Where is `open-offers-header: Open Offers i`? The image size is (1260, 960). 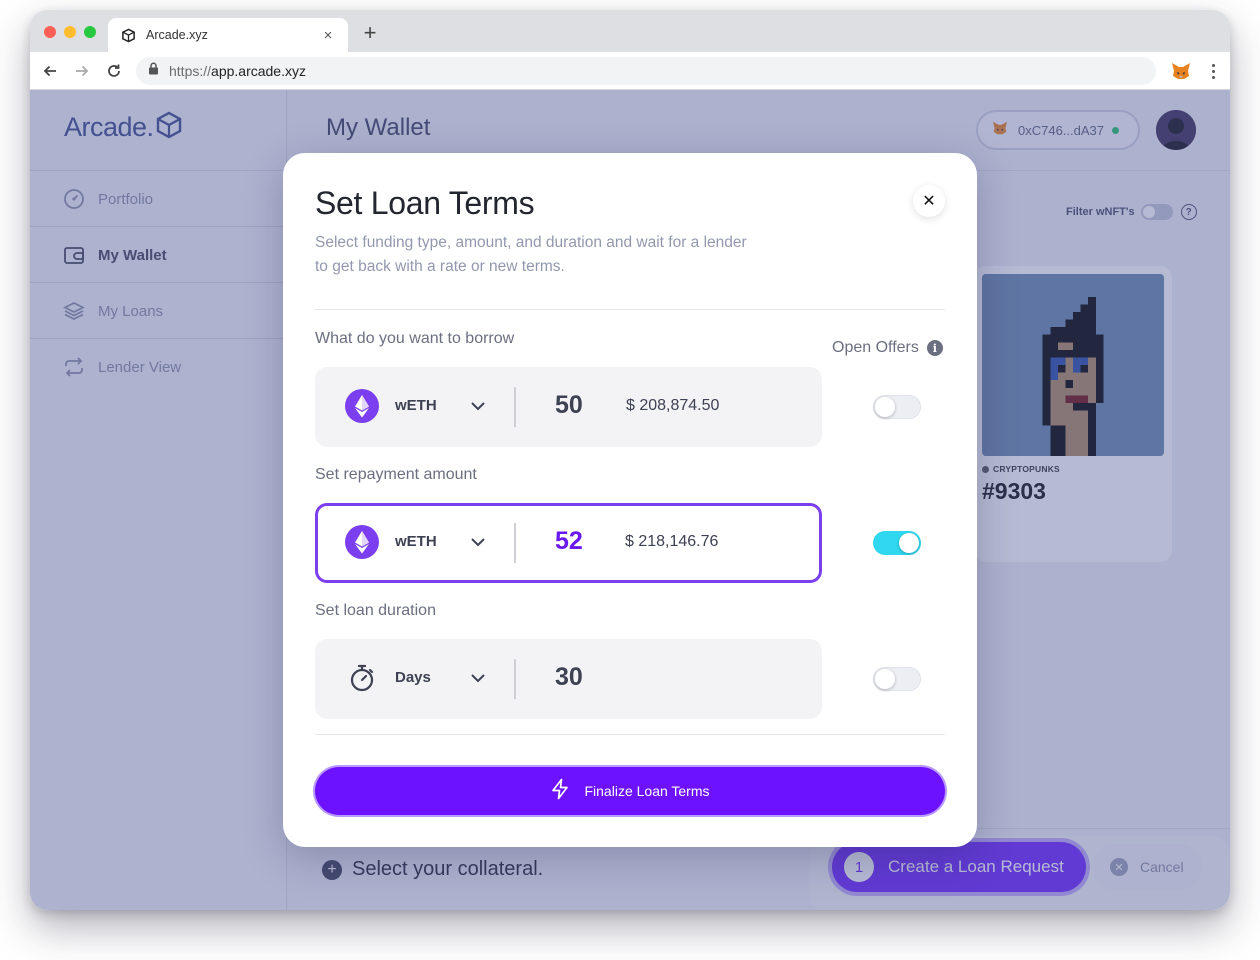 open-offers-header: Open Offers i is located at coordinates (887, 348).